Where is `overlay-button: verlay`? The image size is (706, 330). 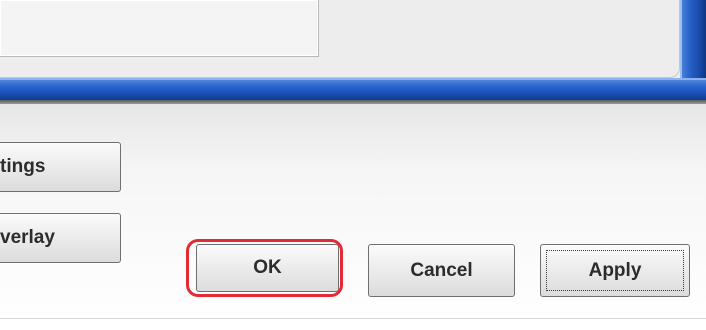 overlay-button: verlay is located at coordinates (60, 238).